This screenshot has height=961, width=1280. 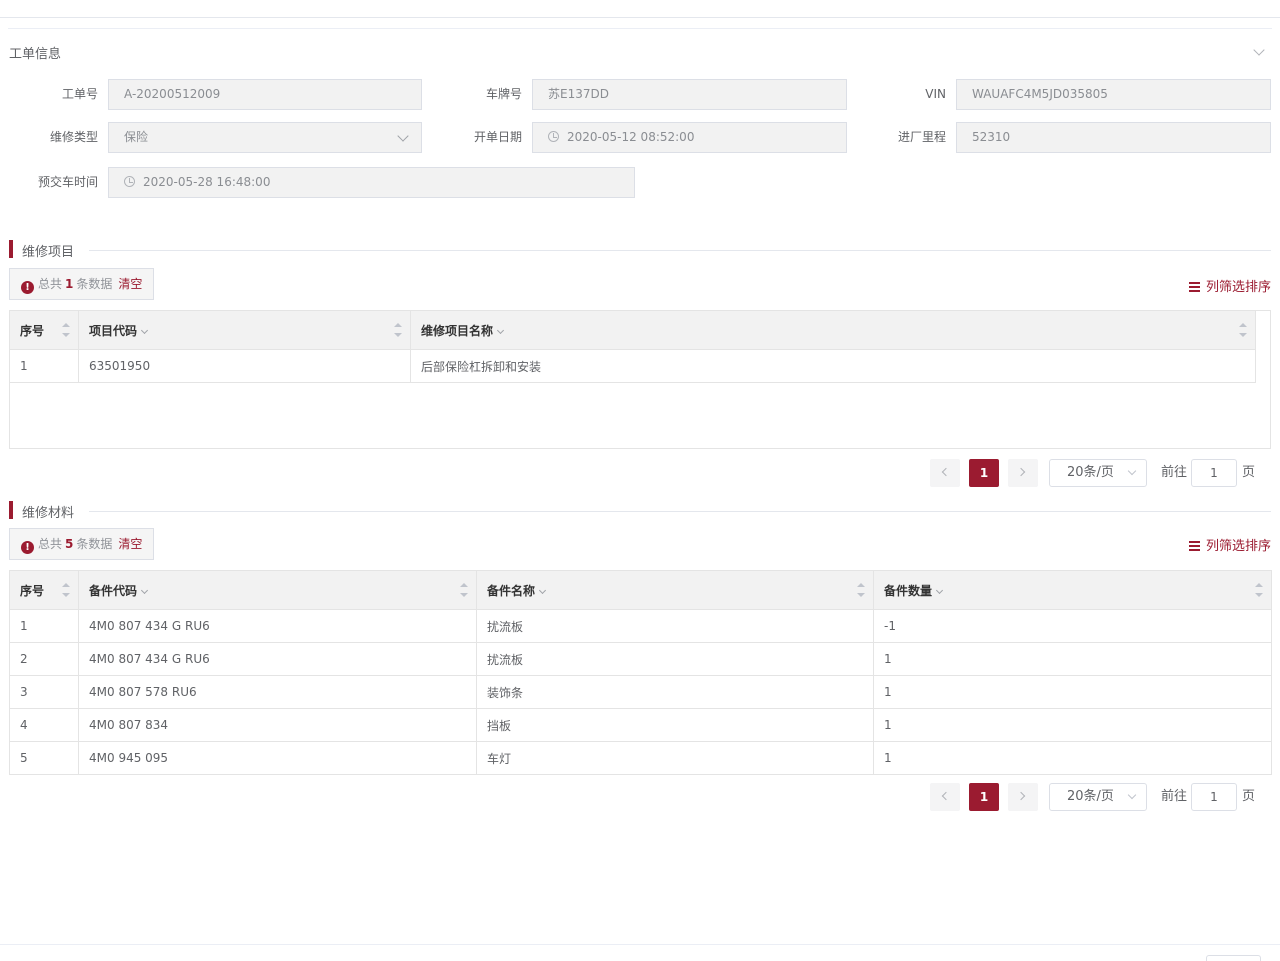 I want to click on table-row: 5 4M0 945 095 车灯 1, so click(x=640, y=758).